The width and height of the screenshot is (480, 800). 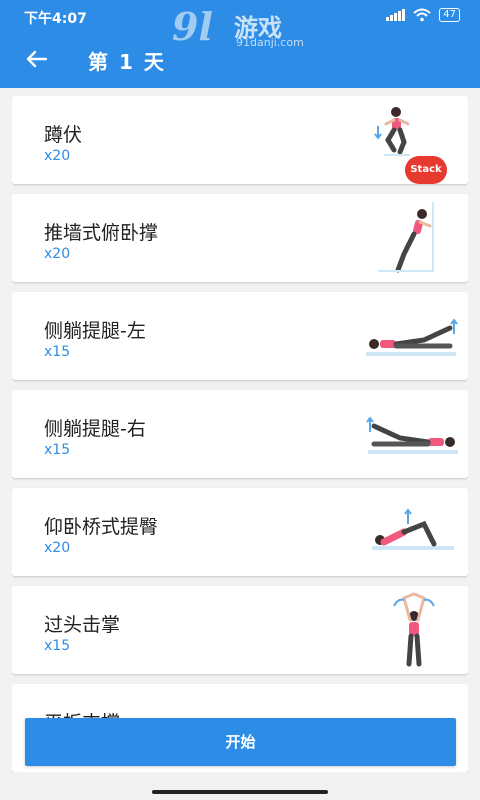 What do you see at coordinates (270, 42) in the screenshot?
I see `watermark-site: 91danji.com` at bounding box center [270, 42].